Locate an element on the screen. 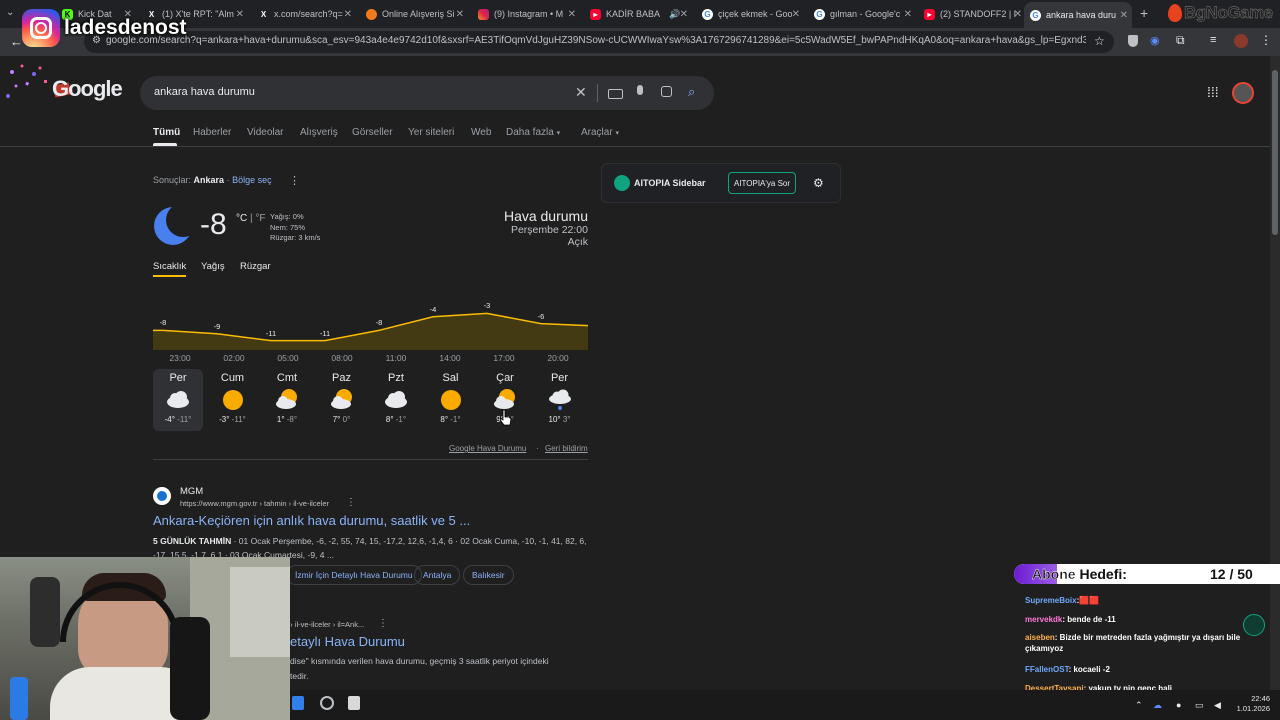  forecast-day: Per 10° 3° is located at coordinates (560, 400).